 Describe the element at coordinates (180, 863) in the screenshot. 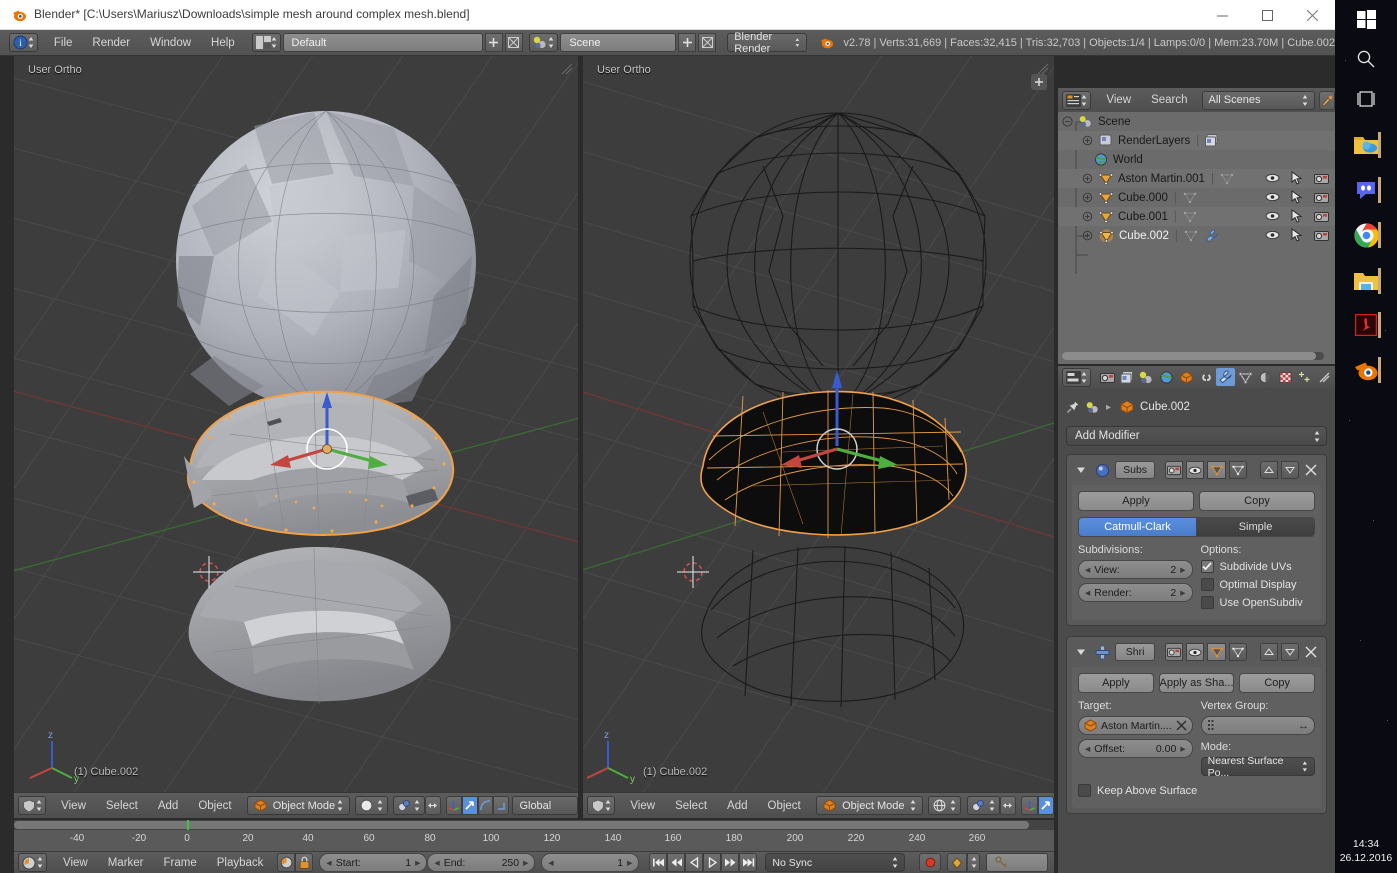

I see `timeline-menu-frame: Frame` at that location.